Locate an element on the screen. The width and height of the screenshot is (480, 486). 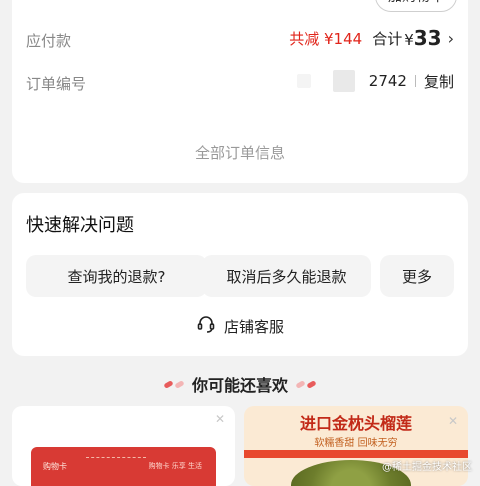
durian-subtitle: 软糯香甜 回味无穷 is located at coordinates (356, 443).